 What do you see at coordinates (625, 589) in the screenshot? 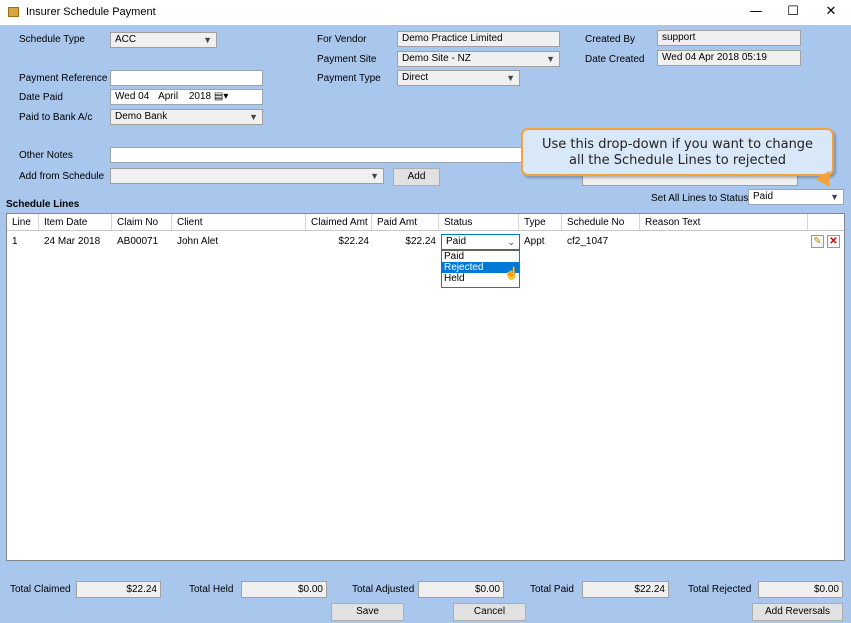
I see `total-paid-field: $22.24` at bounding box center [625, 589].